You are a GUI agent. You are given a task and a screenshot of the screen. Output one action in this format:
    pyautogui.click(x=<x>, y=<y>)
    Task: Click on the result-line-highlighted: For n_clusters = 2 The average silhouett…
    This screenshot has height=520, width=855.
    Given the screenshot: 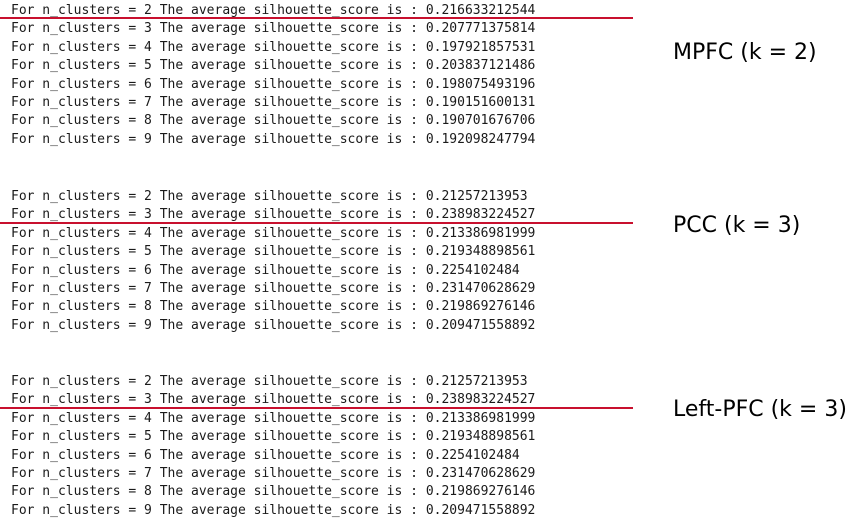 What is the action you would take?
    pyautogui.click(x=325, y=11)
    